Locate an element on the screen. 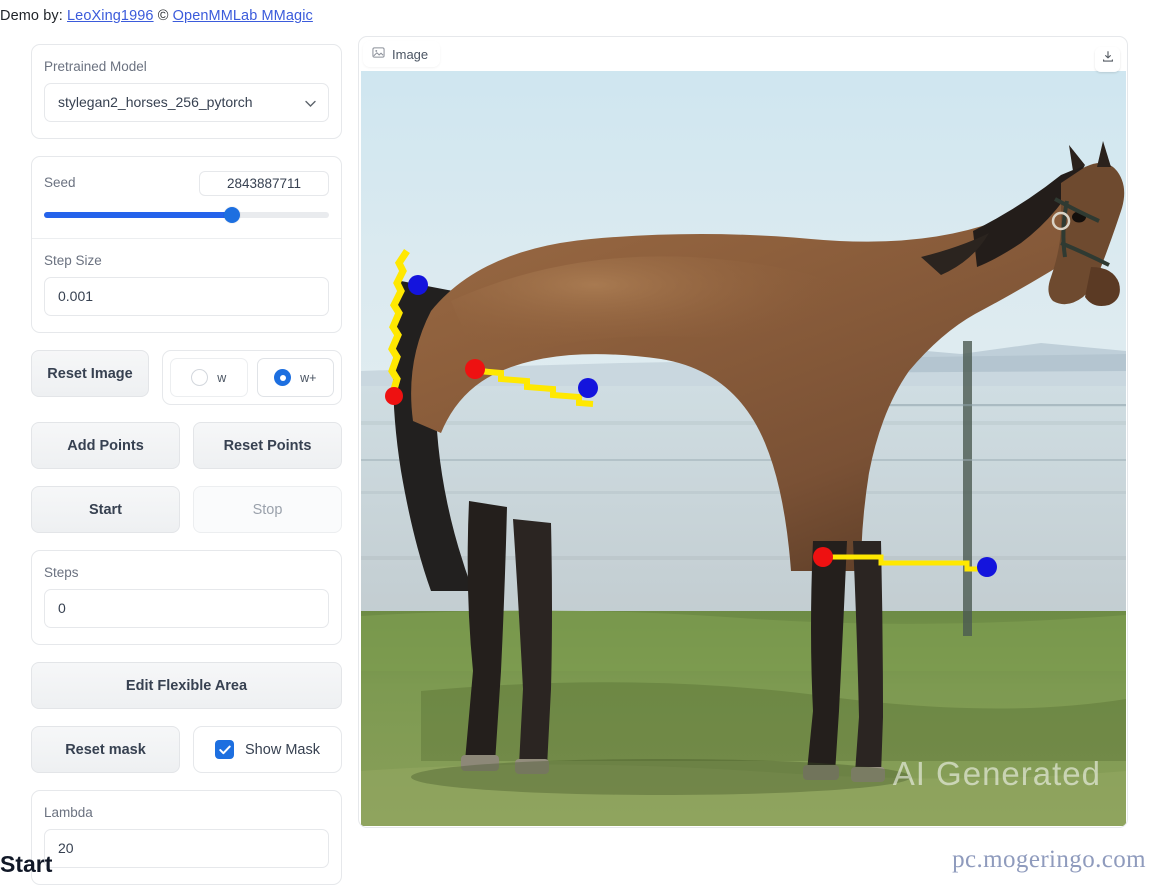 This screenshot has width=1173, height=888. image-tab: Image is located at coordinates (402, 54).